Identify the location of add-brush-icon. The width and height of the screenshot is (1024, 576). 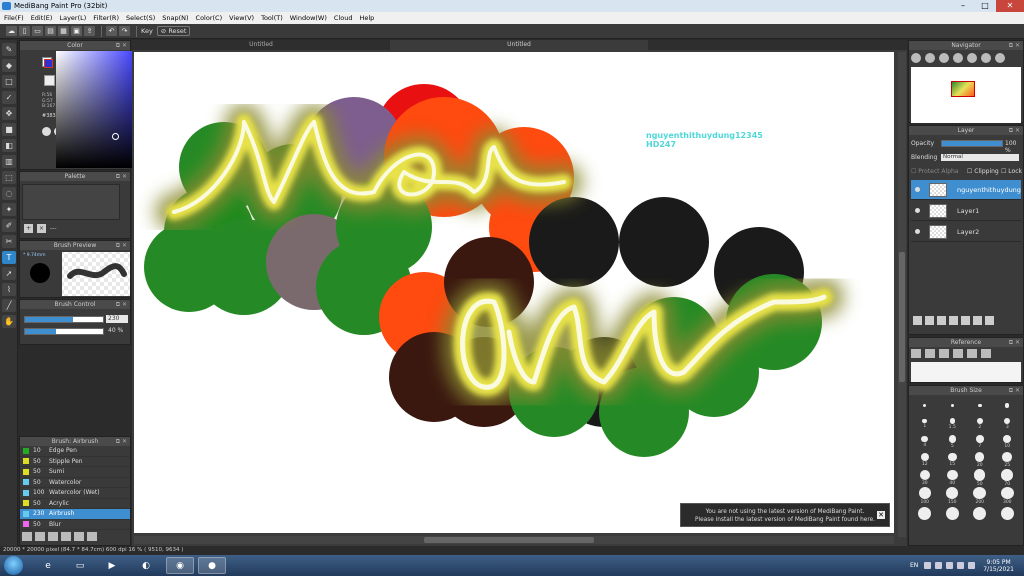
(27, 536).